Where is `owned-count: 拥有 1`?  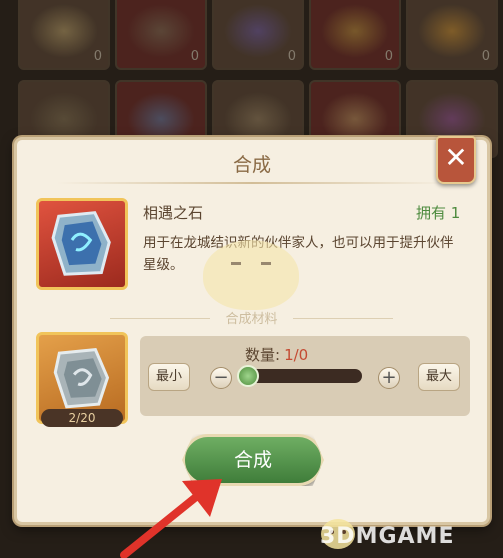 owned-count: 拥有 1 is located at coordinates (438, 213).